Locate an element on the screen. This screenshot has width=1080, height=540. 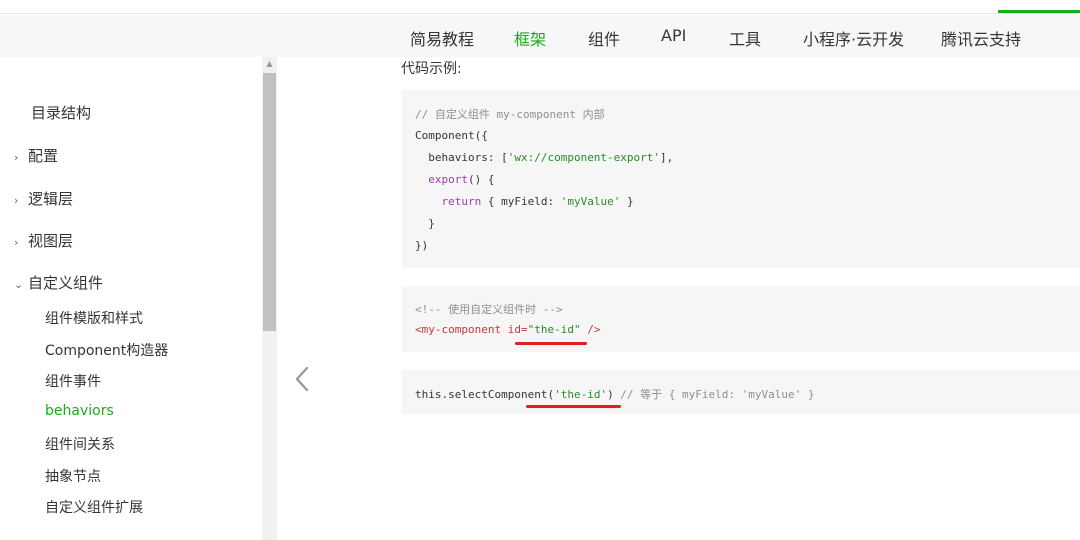
nav-item-tencent-cloud: 腾讯云支持 is located at coordinates (981, 38).